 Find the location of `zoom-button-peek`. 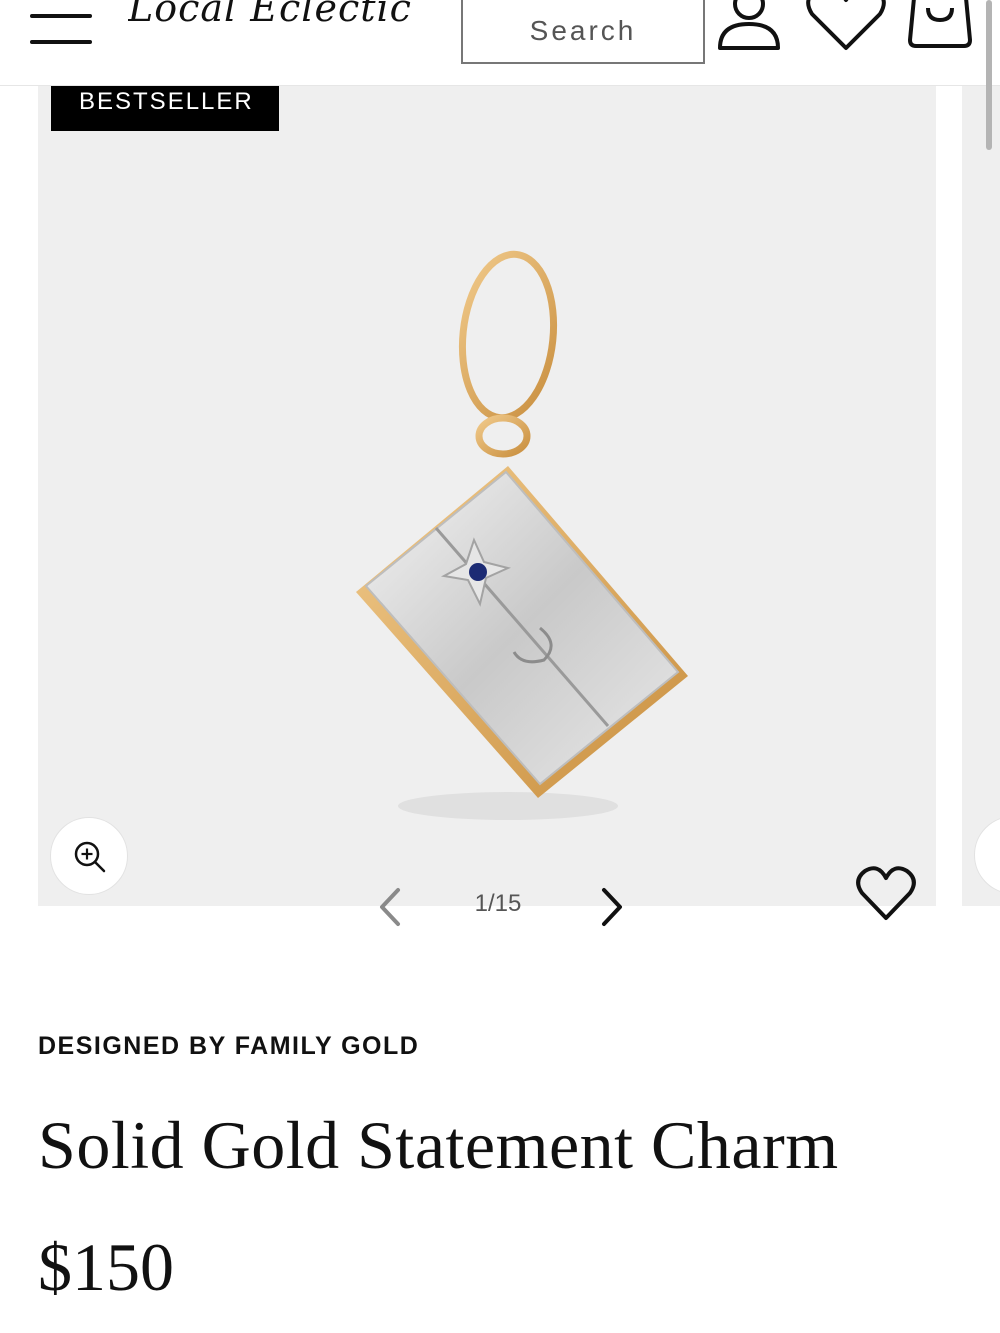

zoom-button-peek is located at coordinates (987, 855).